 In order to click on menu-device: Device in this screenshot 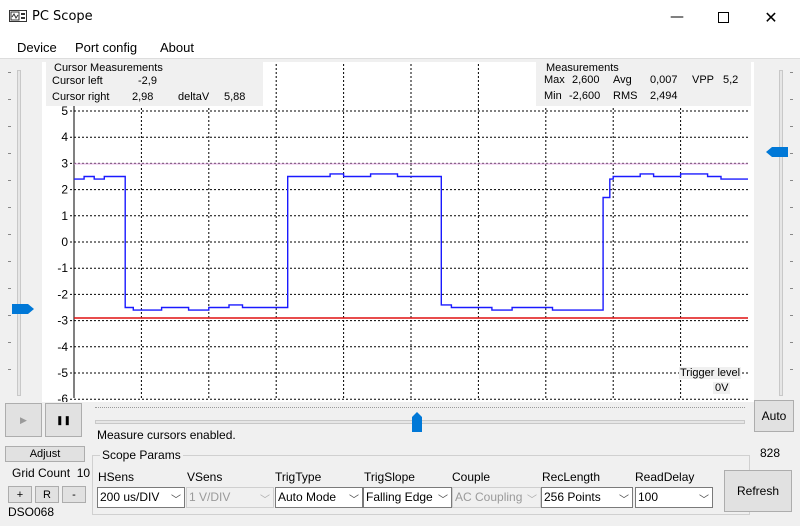, I will do `click(37, 47)`.